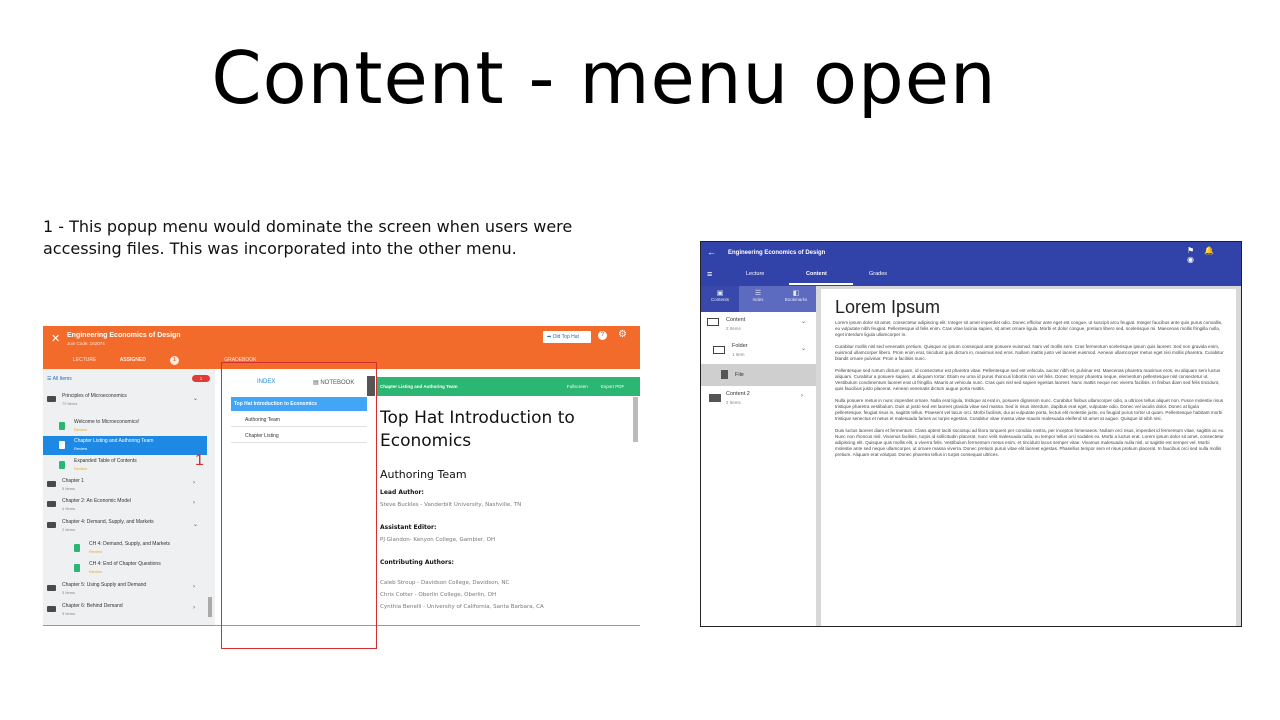  What do you see at coordinates (69, 488) in the screenshot?
I see `sidebar-item-sub: 5 Items` at bounding box center [69, 488].